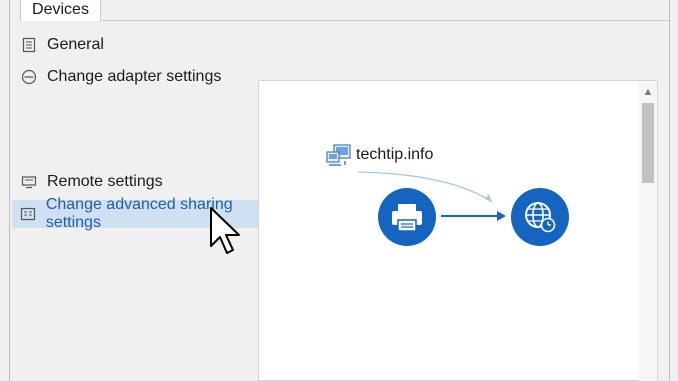 The height and width of the screenshot is (381, 678). Describe the element at coordinates (105, 181) in the screenshot. I see `nav-item-remote-settings-label: Remote settings` at that location.